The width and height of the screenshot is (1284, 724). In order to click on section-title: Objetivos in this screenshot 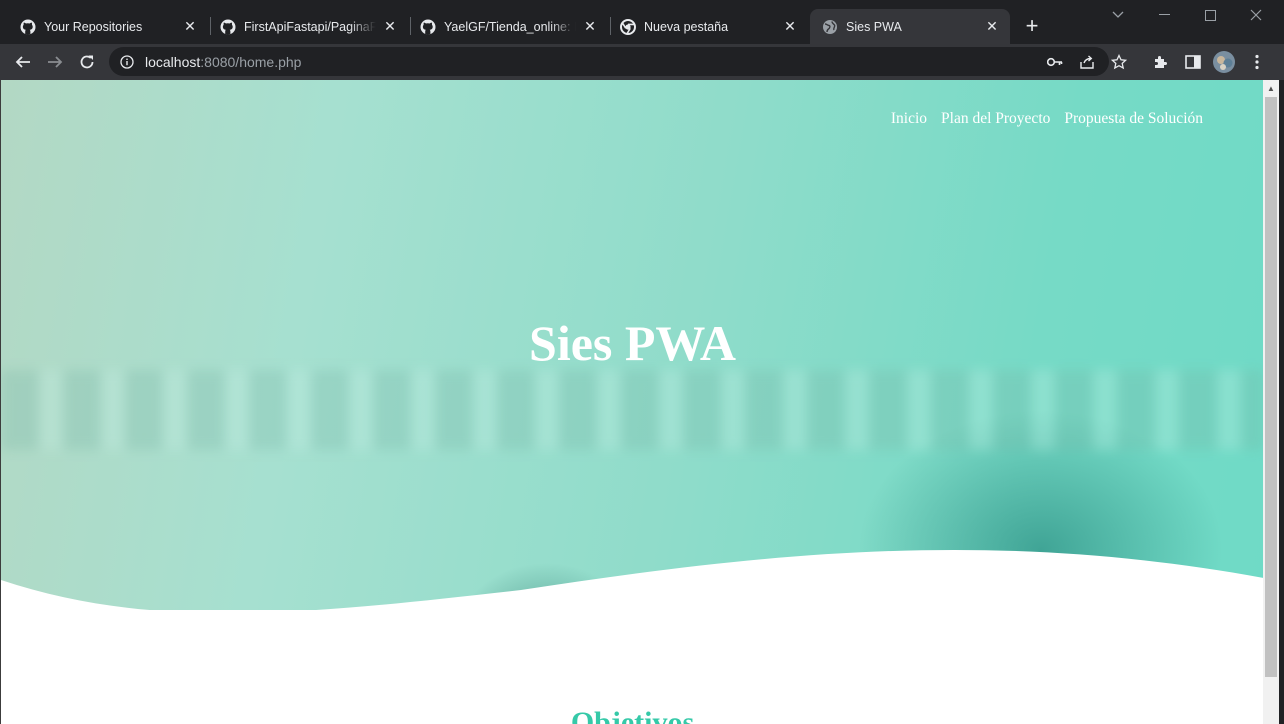, I will do `click(632, 715)`.